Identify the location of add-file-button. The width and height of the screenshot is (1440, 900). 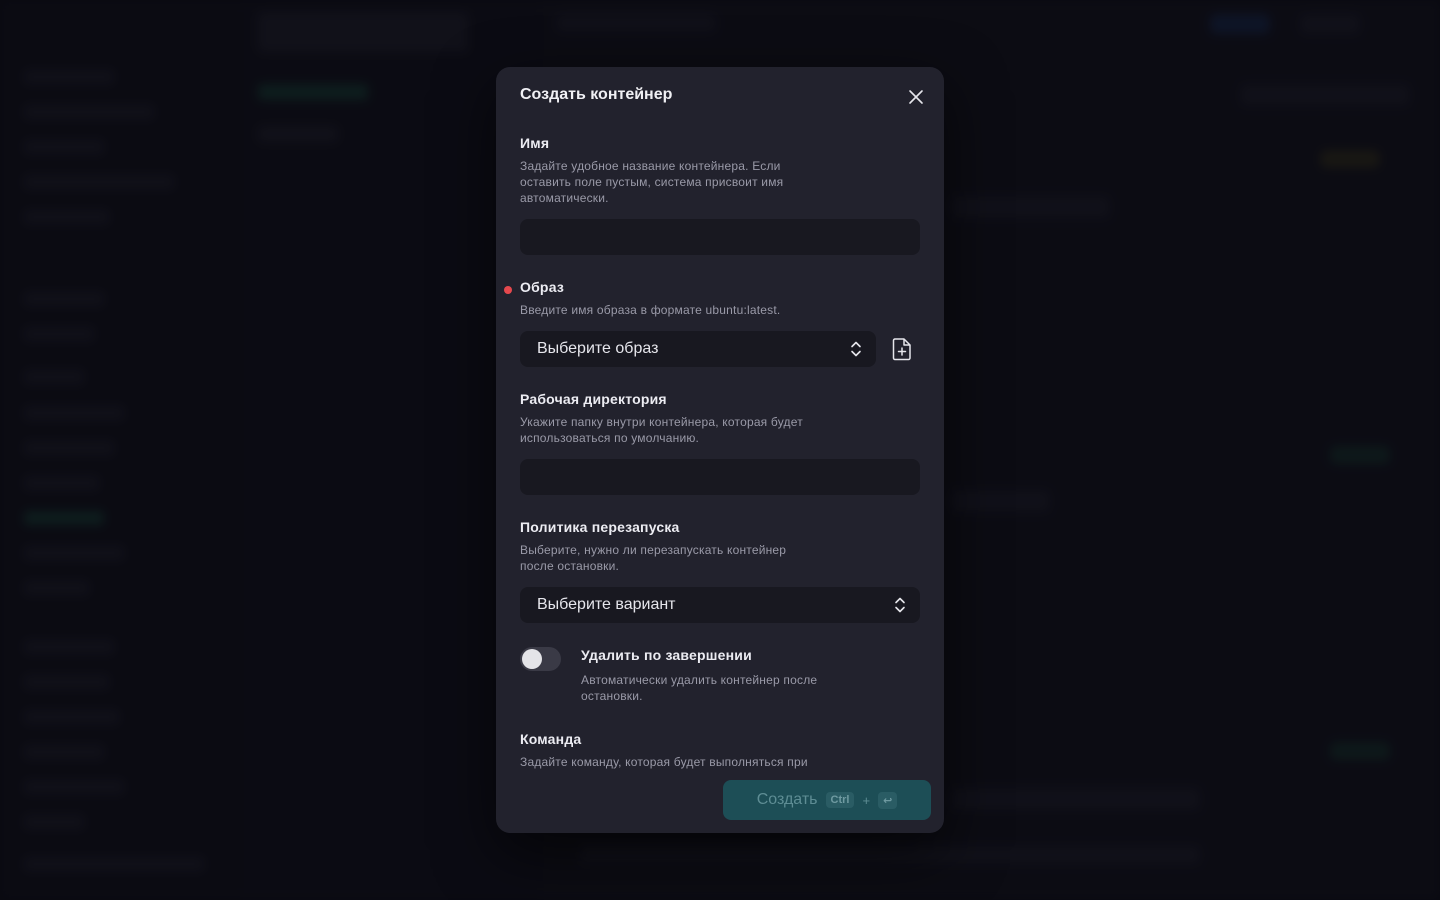
(902, 349).